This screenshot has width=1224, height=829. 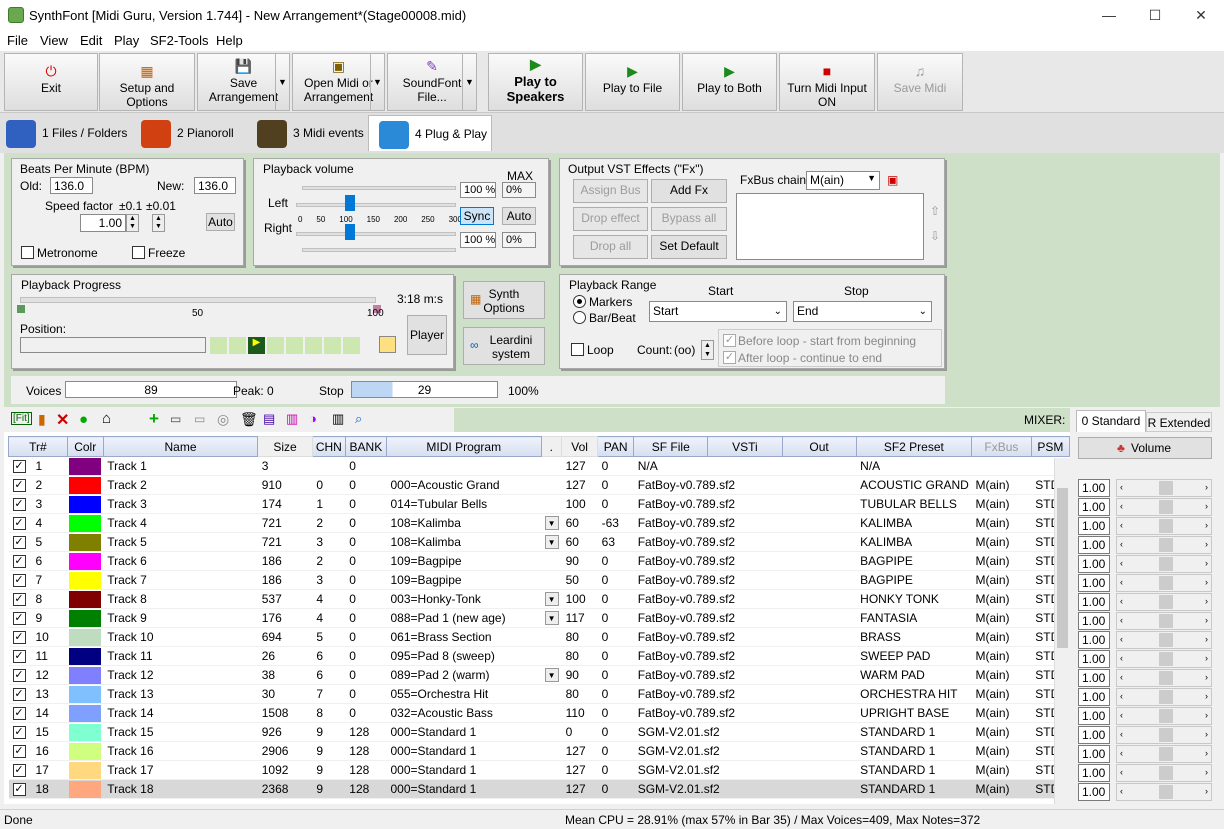 What do you see at coordinates (689, 247) in the screenshot?
I see `set-default-button: Set Default` at bounding box center [689, 247].